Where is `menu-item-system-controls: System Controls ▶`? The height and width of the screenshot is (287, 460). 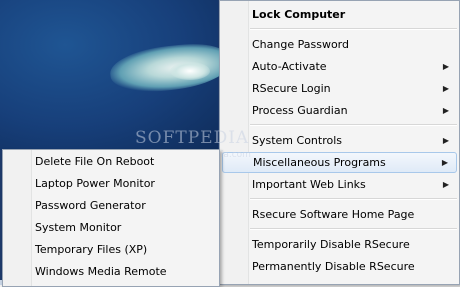
menu-item-system-controls: System Controls ▶ is located at coordinates (339, 140).